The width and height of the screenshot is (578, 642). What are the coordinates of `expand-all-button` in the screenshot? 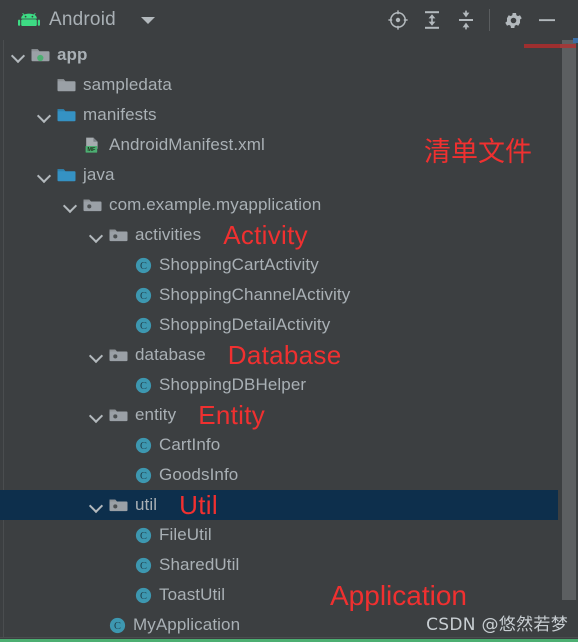 It's located at (432, 20).